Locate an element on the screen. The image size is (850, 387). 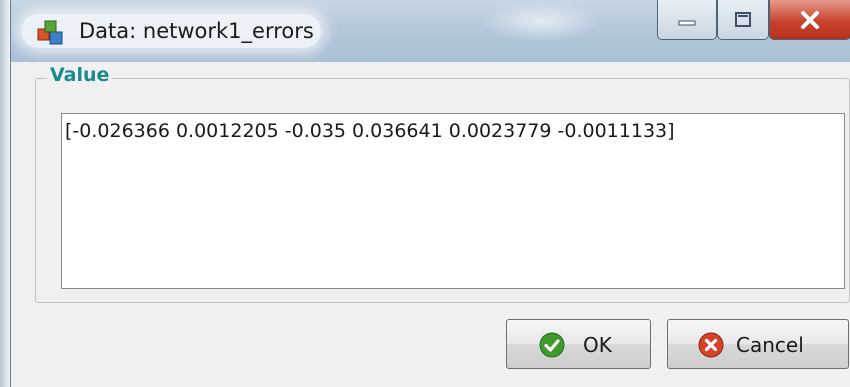
maximize-button is located at coordinates (743, 20).